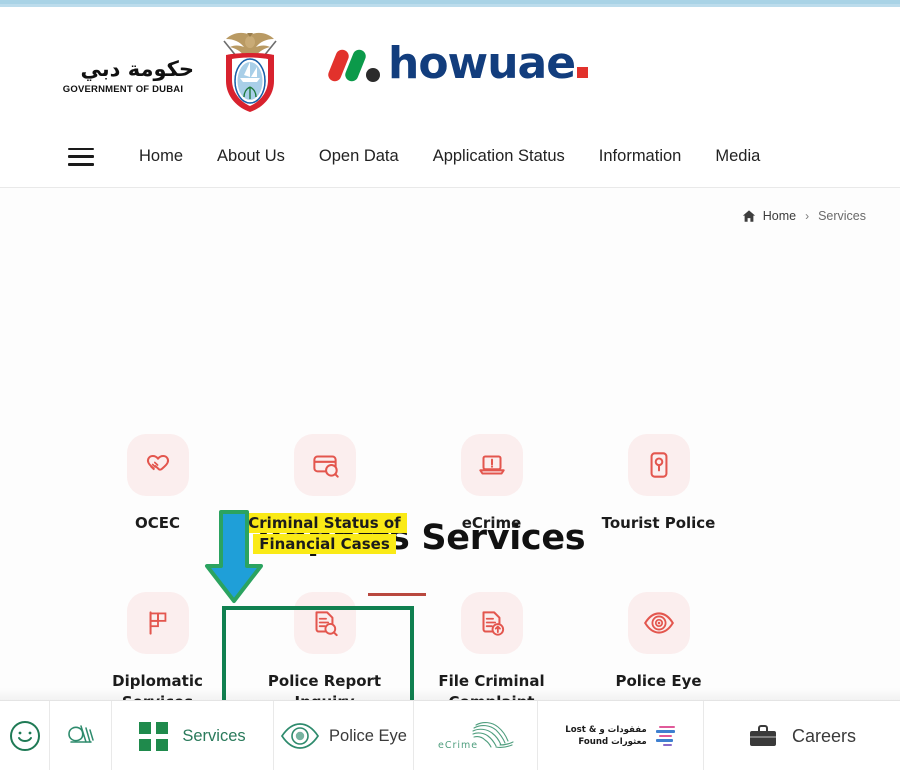 The width and height of the screenshot is (900, 770). I want to click on nav-item-about-us: About Us, so click(251, 156).